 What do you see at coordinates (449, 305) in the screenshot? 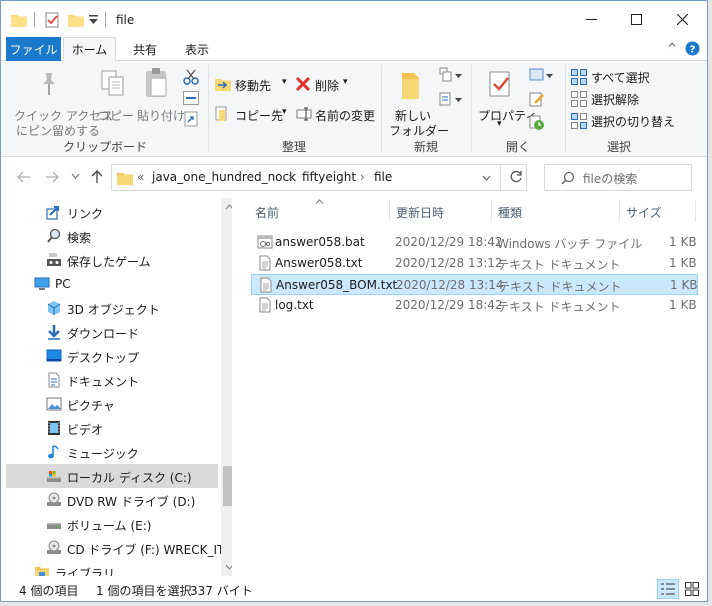
I see `file-date: 2020/12/29 18:42` at bounding box center [449, 305].